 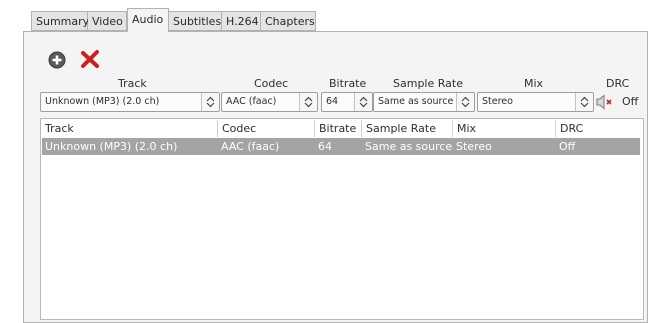 What do you see at coordinates (266, 128) in the screenshot?
I see `column-header-codec: Codec` at bounding box center [266, 128].